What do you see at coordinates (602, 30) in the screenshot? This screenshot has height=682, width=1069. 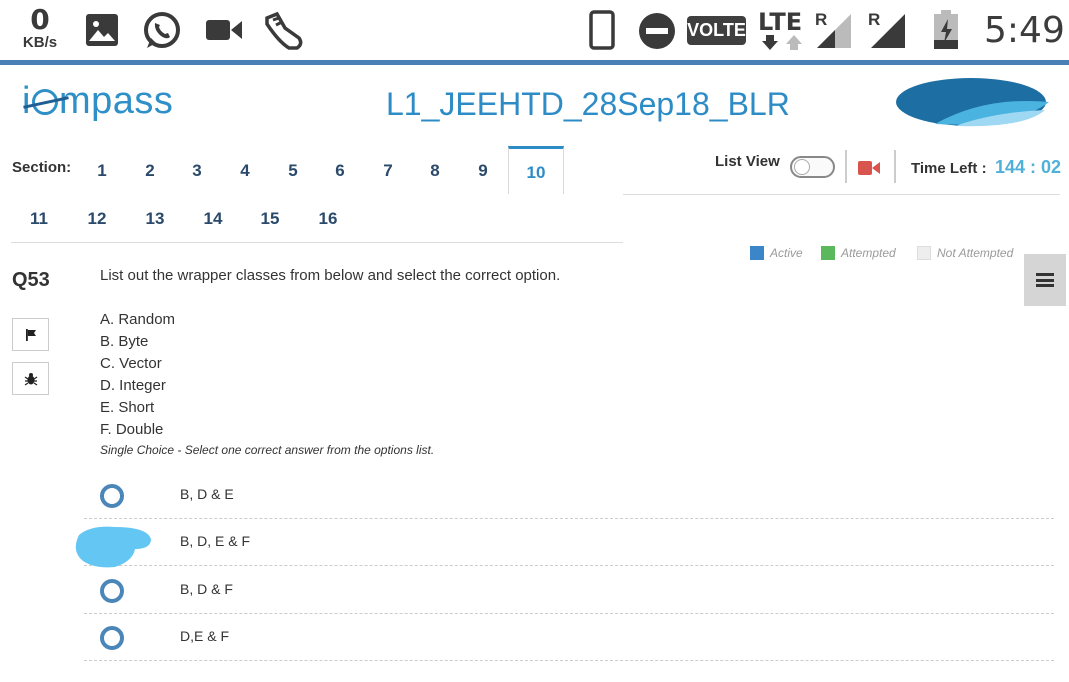 I see `phone-icon` at bounding box center [602, 30].